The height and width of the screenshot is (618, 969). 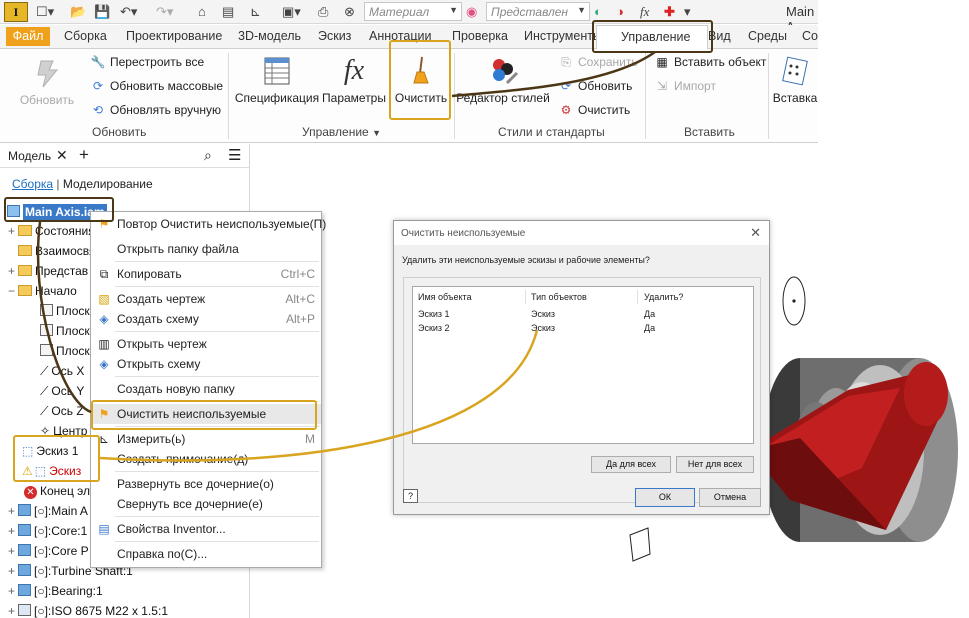 What do you see at coordinates (595, 86) in the screenshot?
I see `styles-update-button: ⟳ Обновить` at bounding box center [595, 86].